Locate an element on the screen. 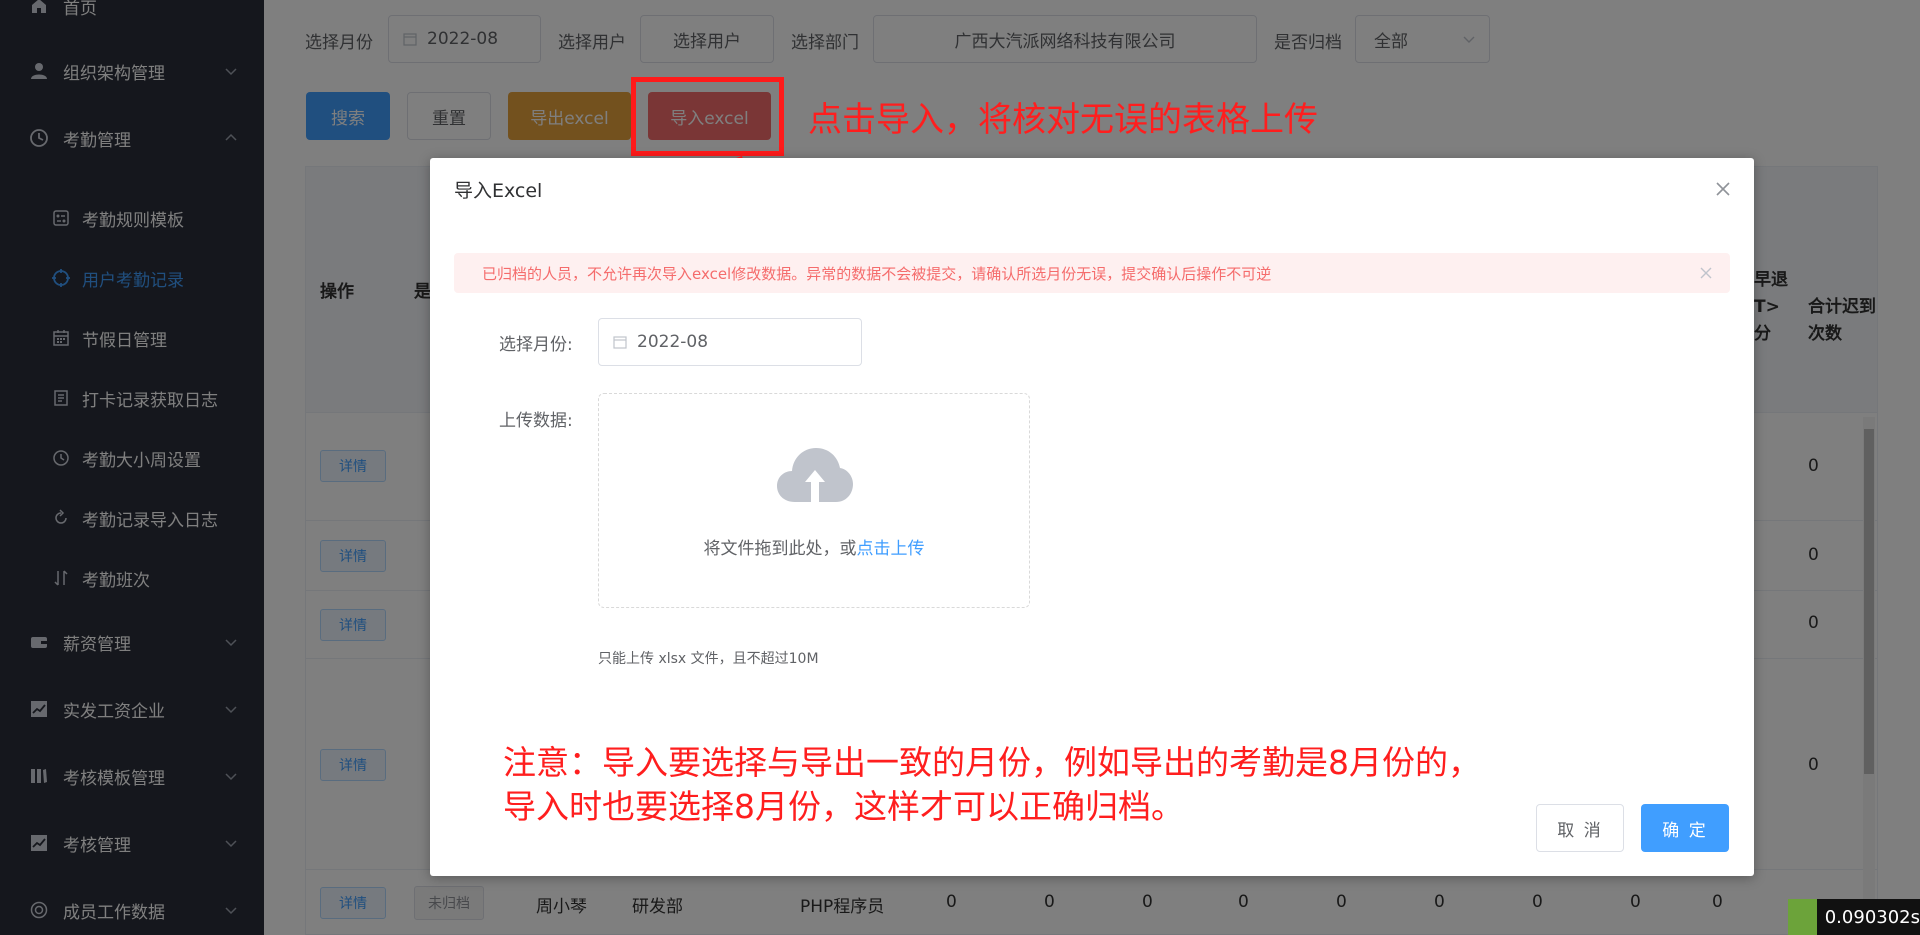 This screenshot has height=935, width=1920. month-select-label: 选择月份: is located at coordinates (536, 345).